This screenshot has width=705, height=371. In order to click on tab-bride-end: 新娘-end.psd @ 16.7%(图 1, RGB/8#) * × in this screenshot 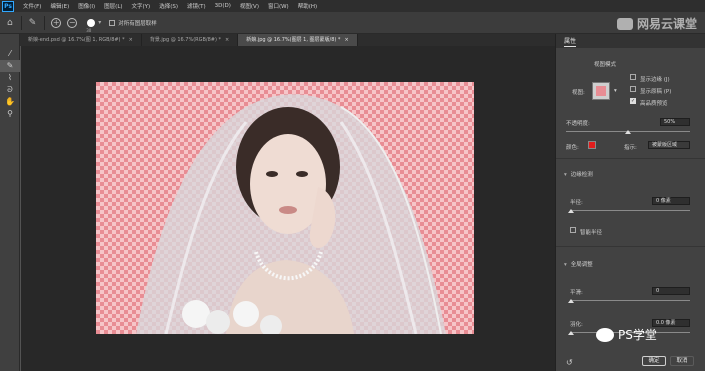, I will do `click(81, 40)`.